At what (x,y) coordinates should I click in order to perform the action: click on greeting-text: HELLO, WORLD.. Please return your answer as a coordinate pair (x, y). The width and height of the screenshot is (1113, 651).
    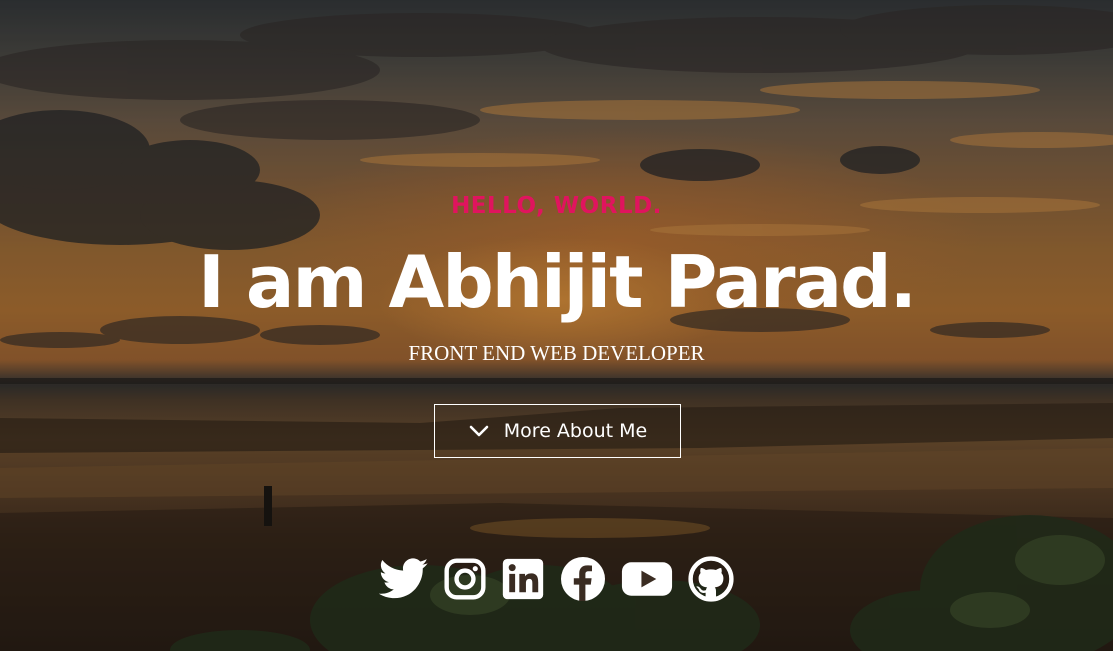
    Looking at the image, I should click on (556, 206).